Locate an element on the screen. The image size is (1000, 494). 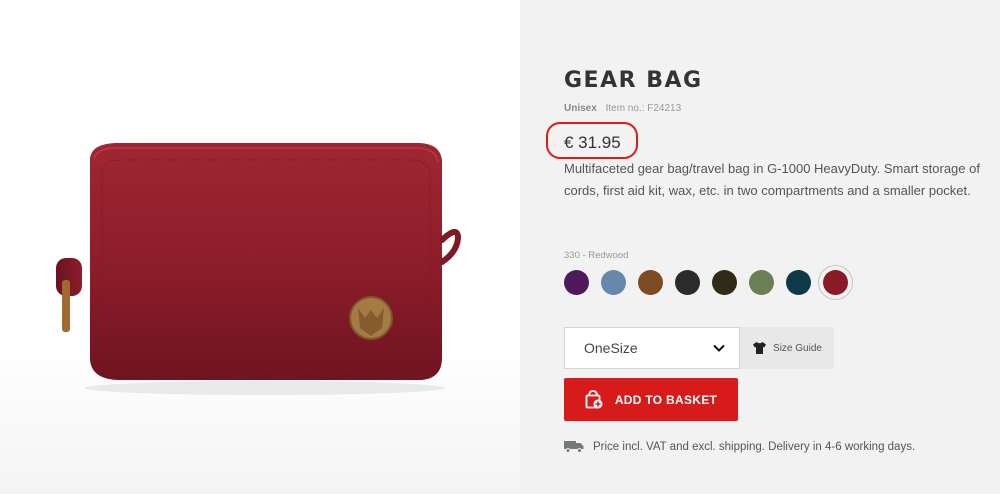
color-swatches is located at coordinates (708, 282).